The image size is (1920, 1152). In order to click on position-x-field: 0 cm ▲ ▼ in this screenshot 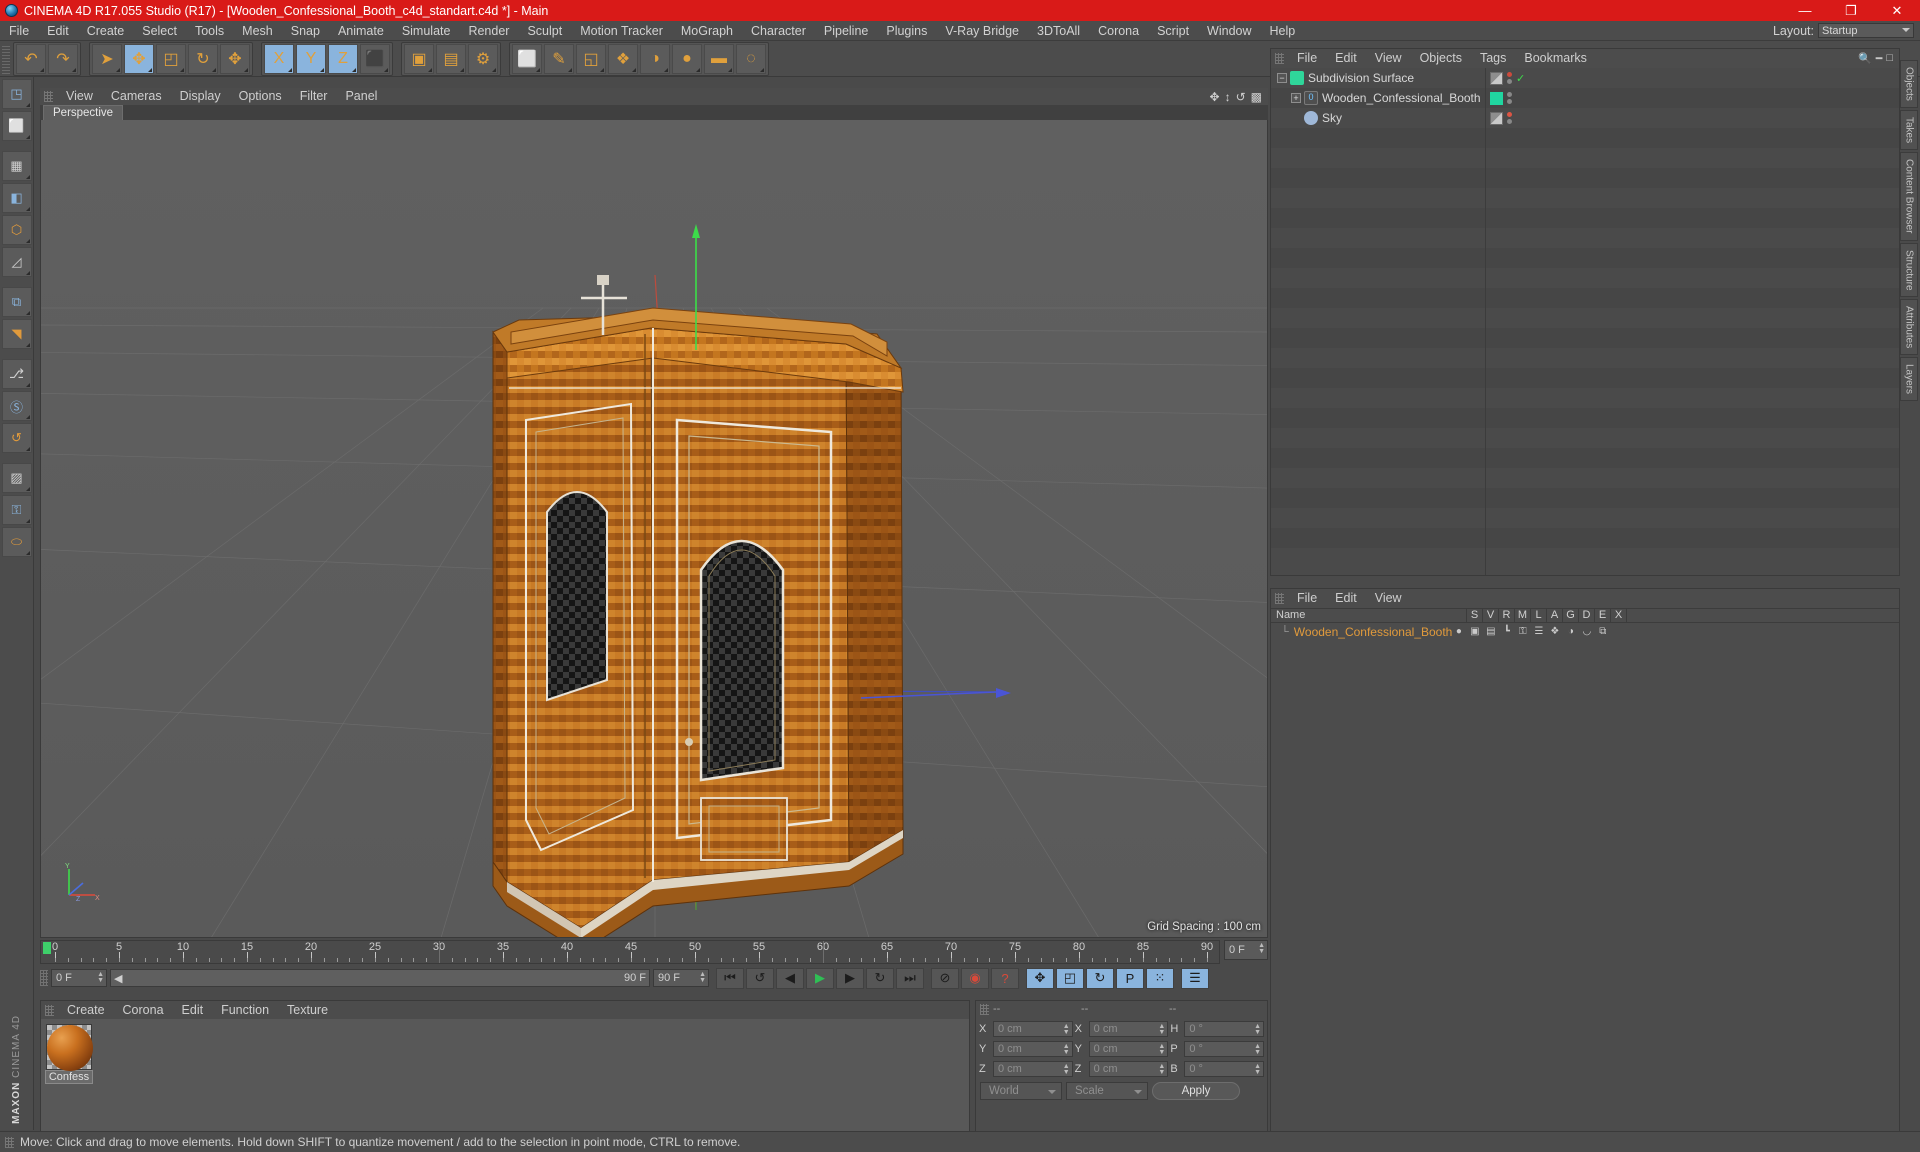, I will do `click(1033, 1029)`.